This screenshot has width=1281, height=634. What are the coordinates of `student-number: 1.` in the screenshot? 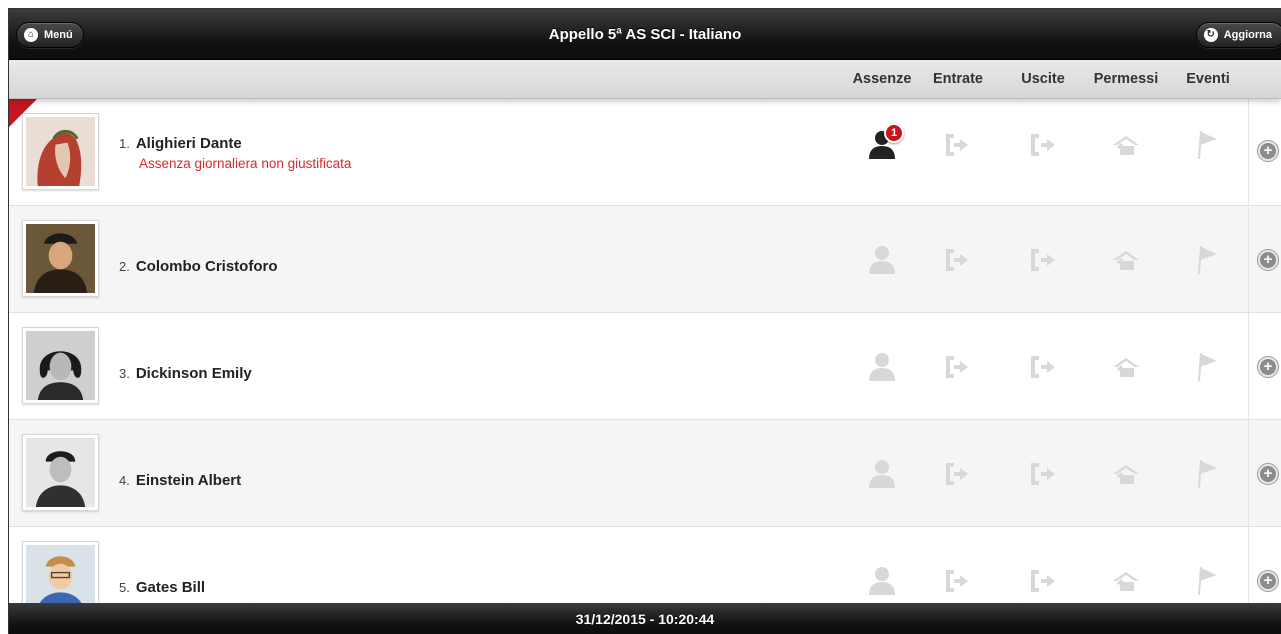 It's located at (124, 143).